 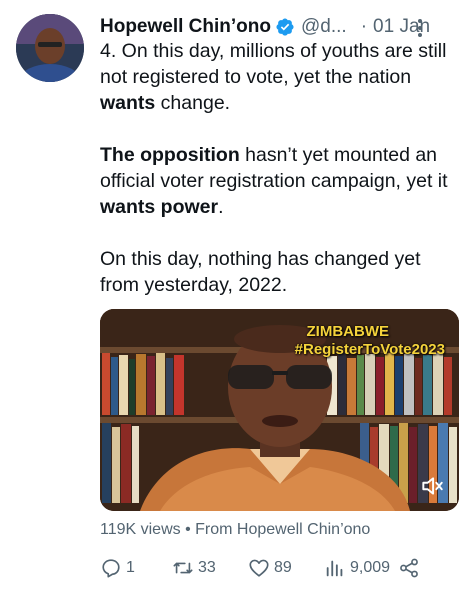 I want to click on action-bar: 1 33 89 9,009, so click(x=280, y=568).